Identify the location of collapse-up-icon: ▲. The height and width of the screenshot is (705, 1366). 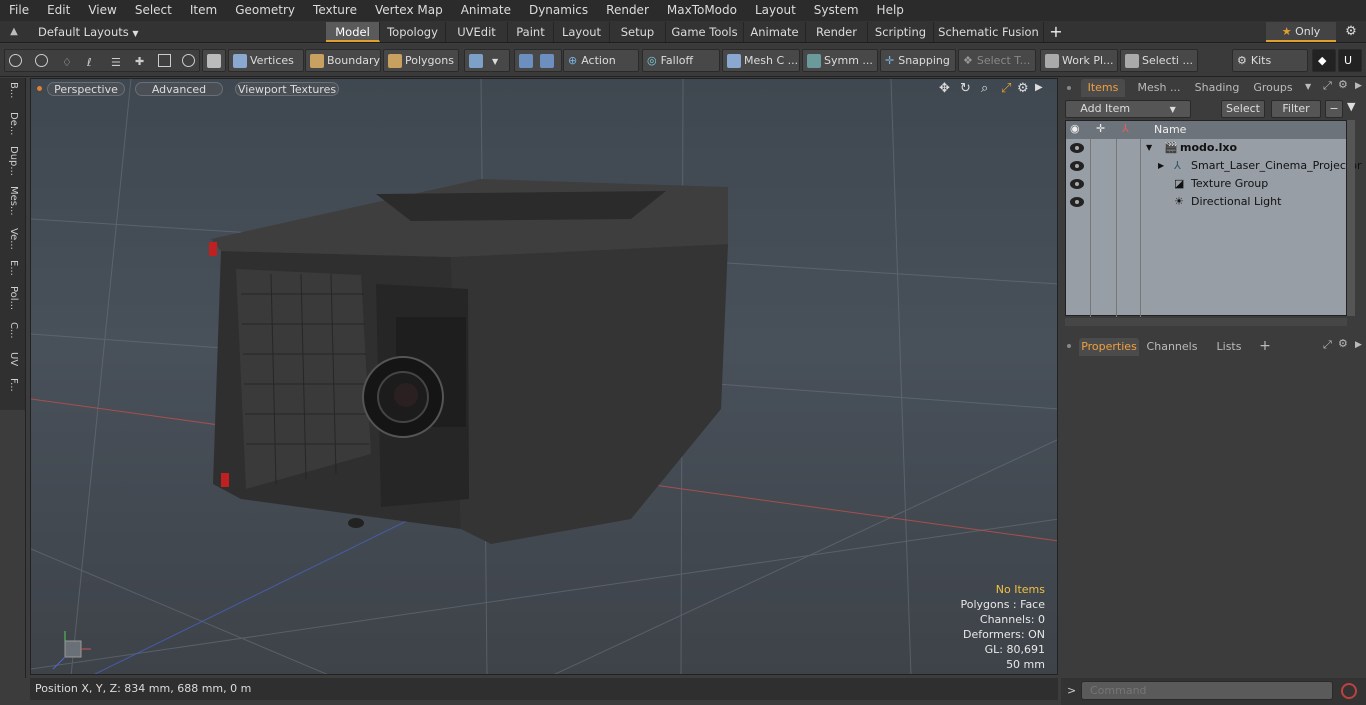
(14, 31).